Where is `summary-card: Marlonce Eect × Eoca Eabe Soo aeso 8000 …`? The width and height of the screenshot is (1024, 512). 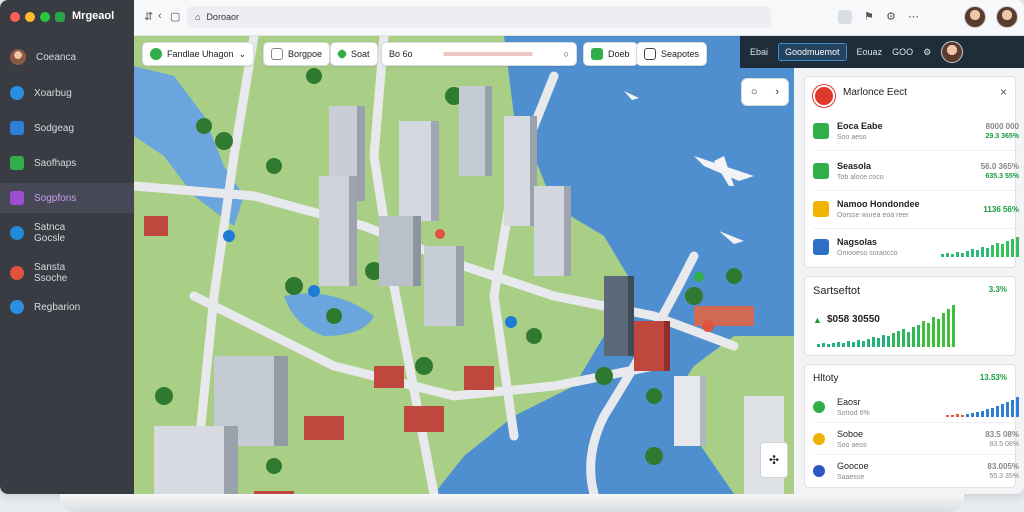
summary-card: Marlonce Eect × Eoca Eabe Soo aeso 8000 … is located at coordinates (912, 172).